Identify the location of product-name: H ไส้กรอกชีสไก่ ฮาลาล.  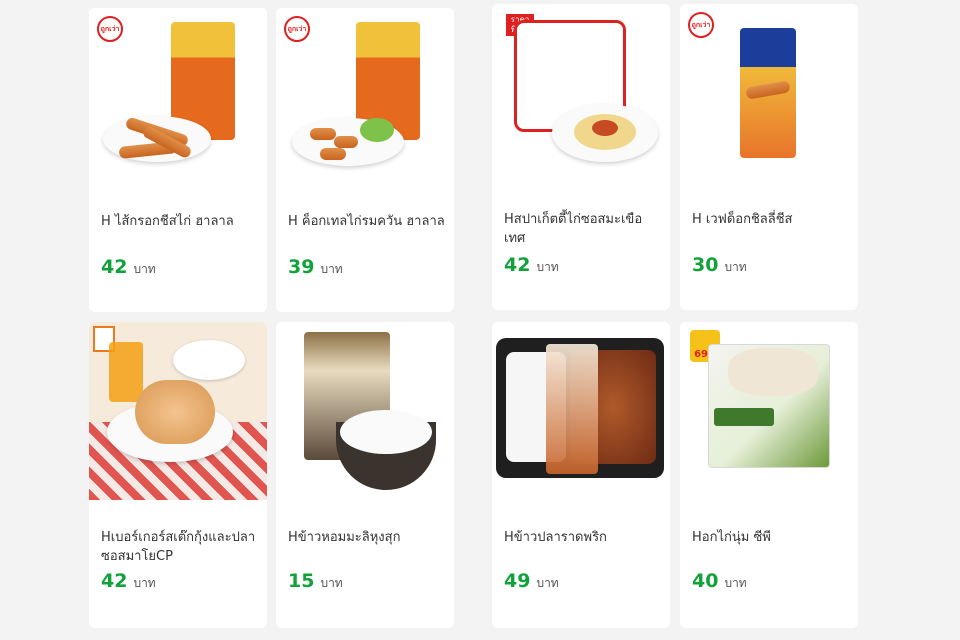
(167, 221).